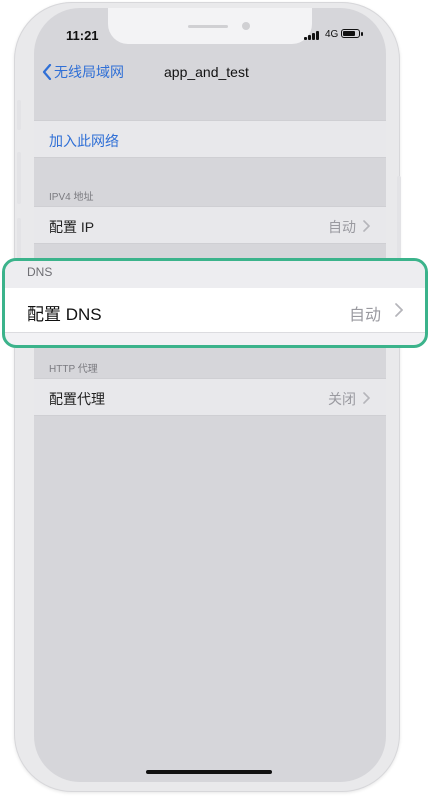  What do you see at coordinates (77, 399) in the screenshot?
I see `configure-proxy-label: 配置代理` at bounding box center [77, 399].